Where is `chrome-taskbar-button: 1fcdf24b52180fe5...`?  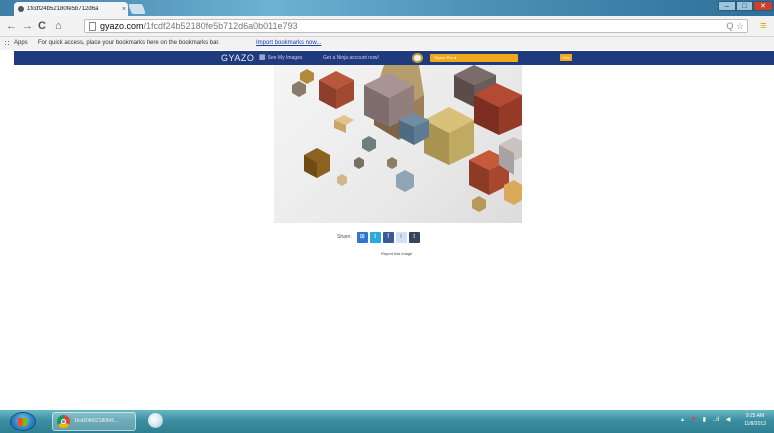
chrome-taskbar-button: 1fcdf24b52180fe5... is located at coordinates (94, 421).